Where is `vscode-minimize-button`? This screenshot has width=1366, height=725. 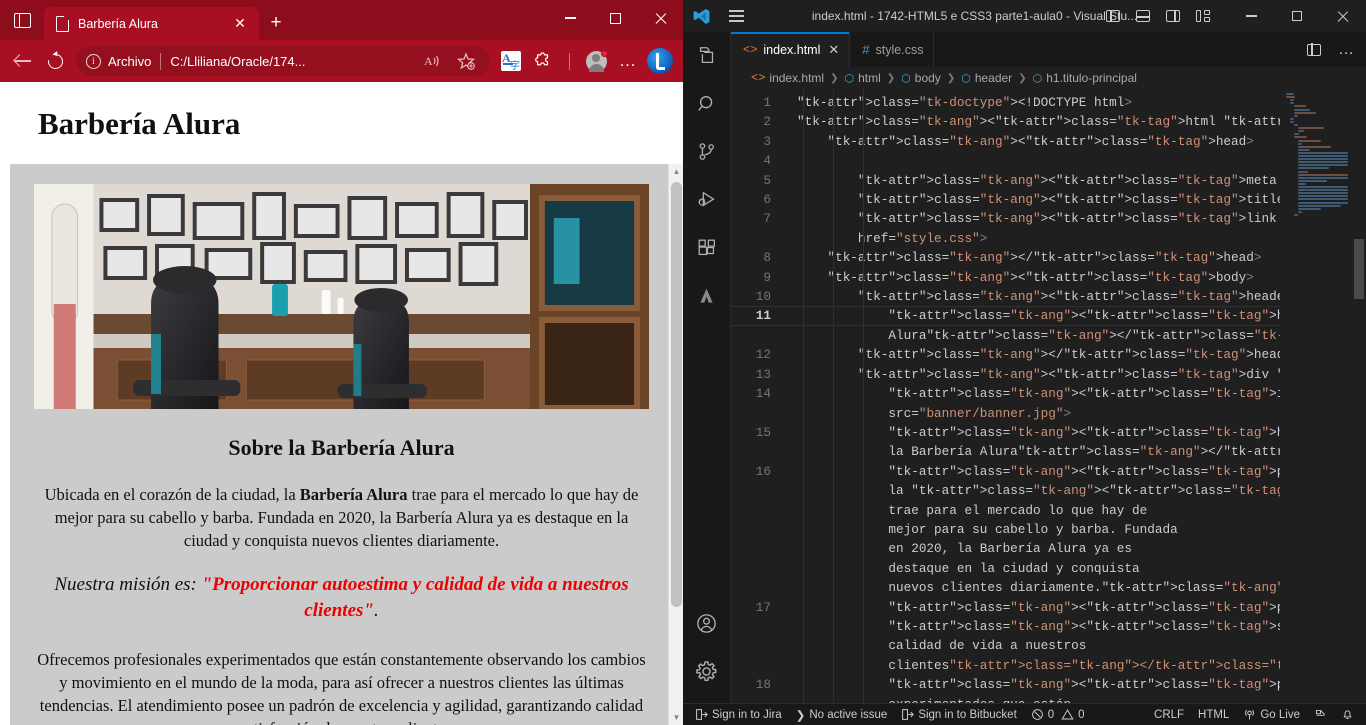
vscode-minimize-button is located at coordinates (1251, 16).